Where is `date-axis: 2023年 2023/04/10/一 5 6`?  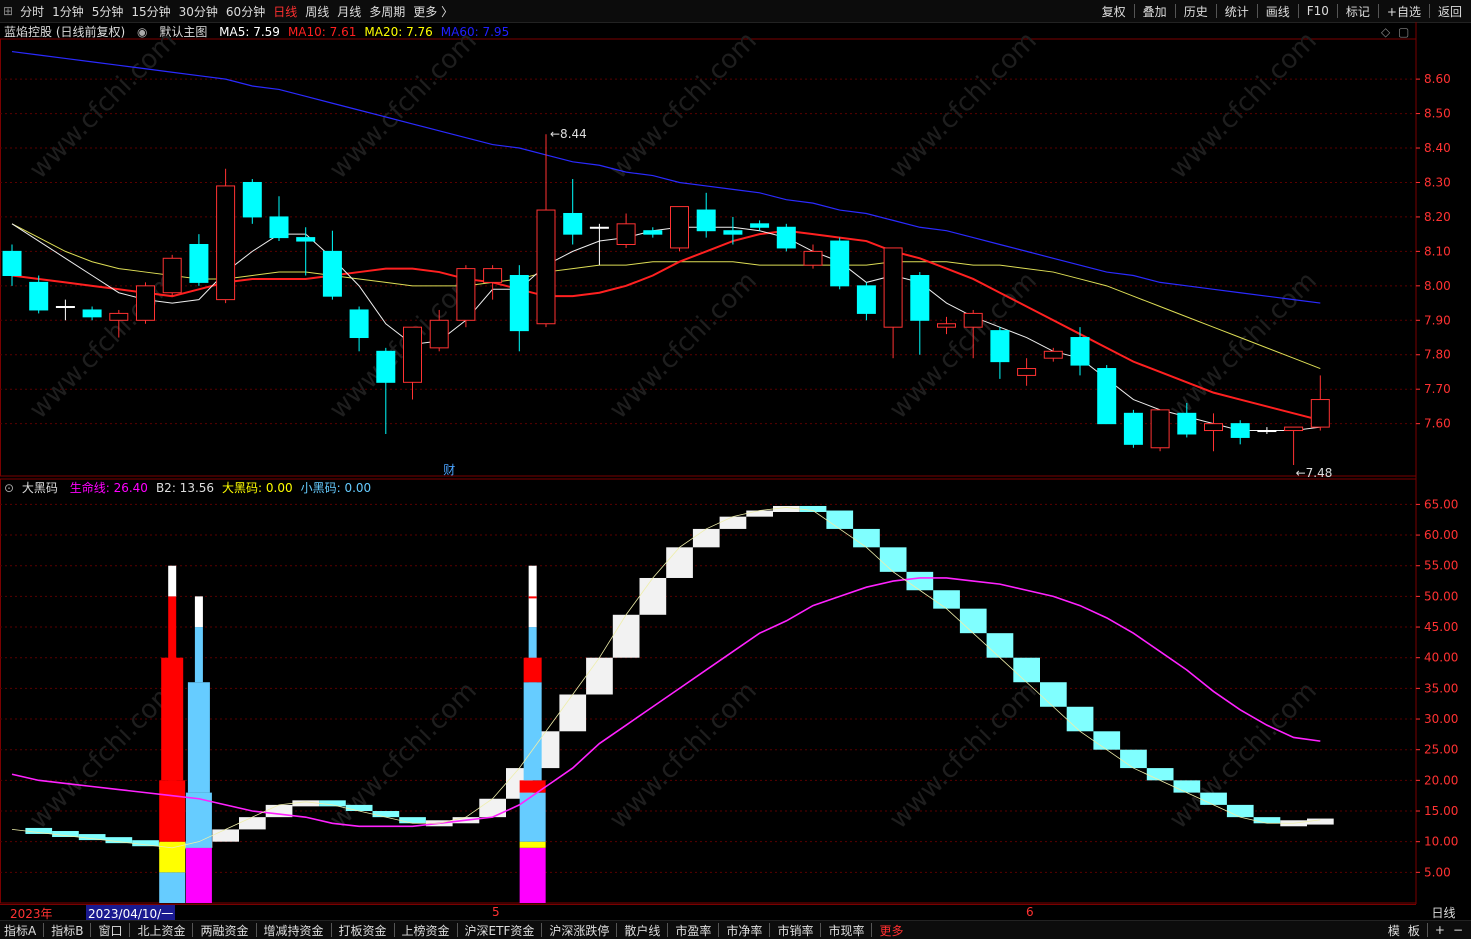 date-axis: 2023年 2023/04/10/一 5 6 is located at coordinates (708, 913).